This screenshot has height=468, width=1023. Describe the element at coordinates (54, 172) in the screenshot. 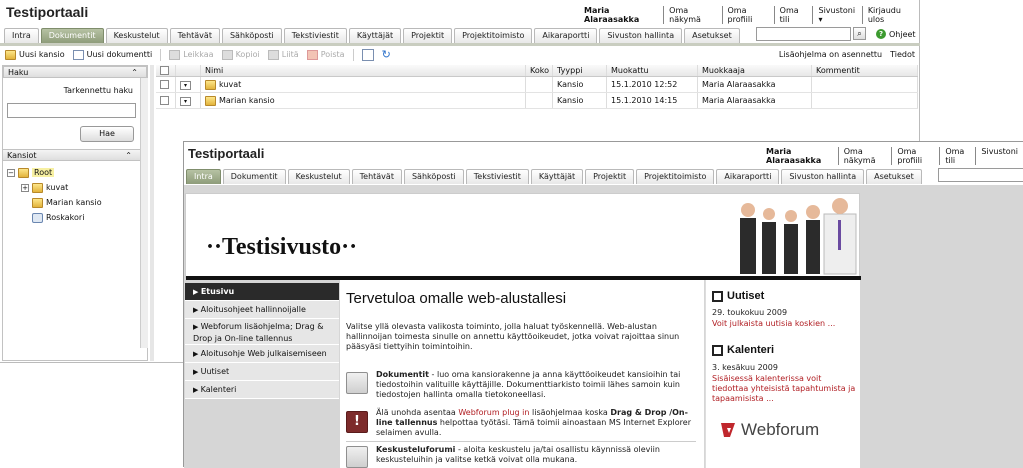

I see `tree-root: − Root` at that location.